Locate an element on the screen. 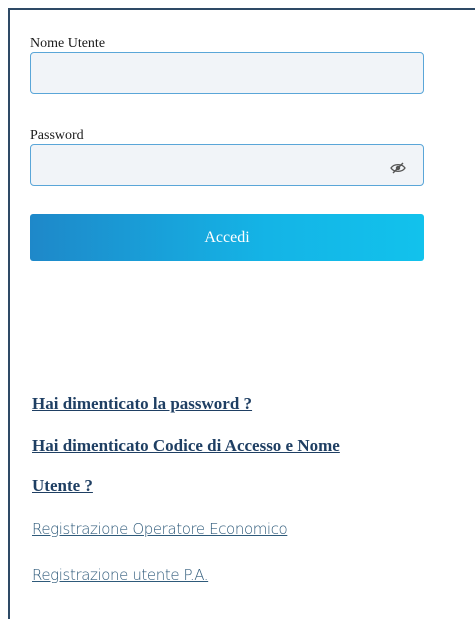  password-label: Password is located at coordinates (57, 135).